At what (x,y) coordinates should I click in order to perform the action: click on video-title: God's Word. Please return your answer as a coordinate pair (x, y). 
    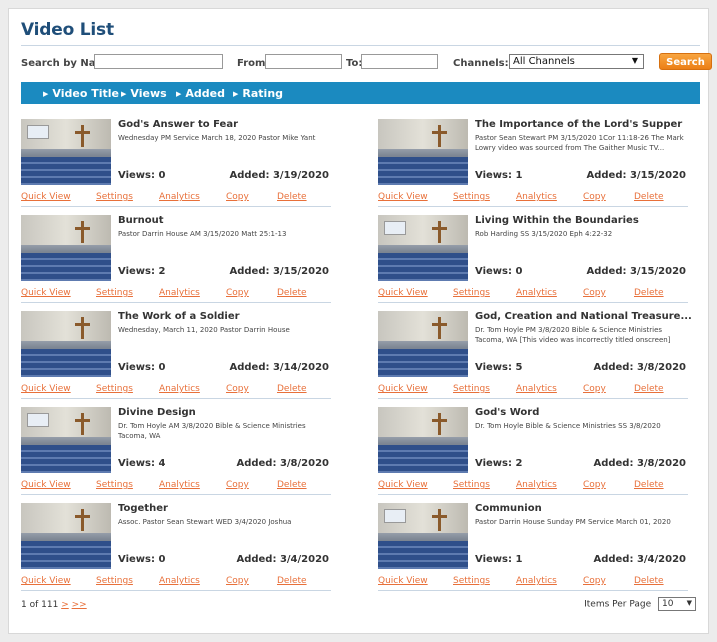
    Looking at the image, I should click on (507, 412).